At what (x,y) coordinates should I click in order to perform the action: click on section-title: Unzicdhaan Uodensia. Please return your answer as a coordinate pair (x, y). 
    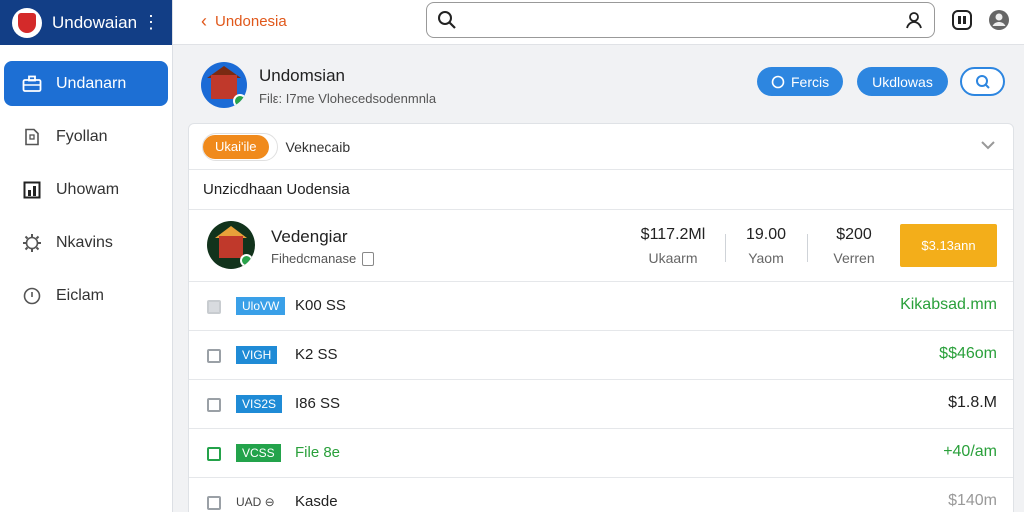
    Looking at the image, I should click on (601, 190).